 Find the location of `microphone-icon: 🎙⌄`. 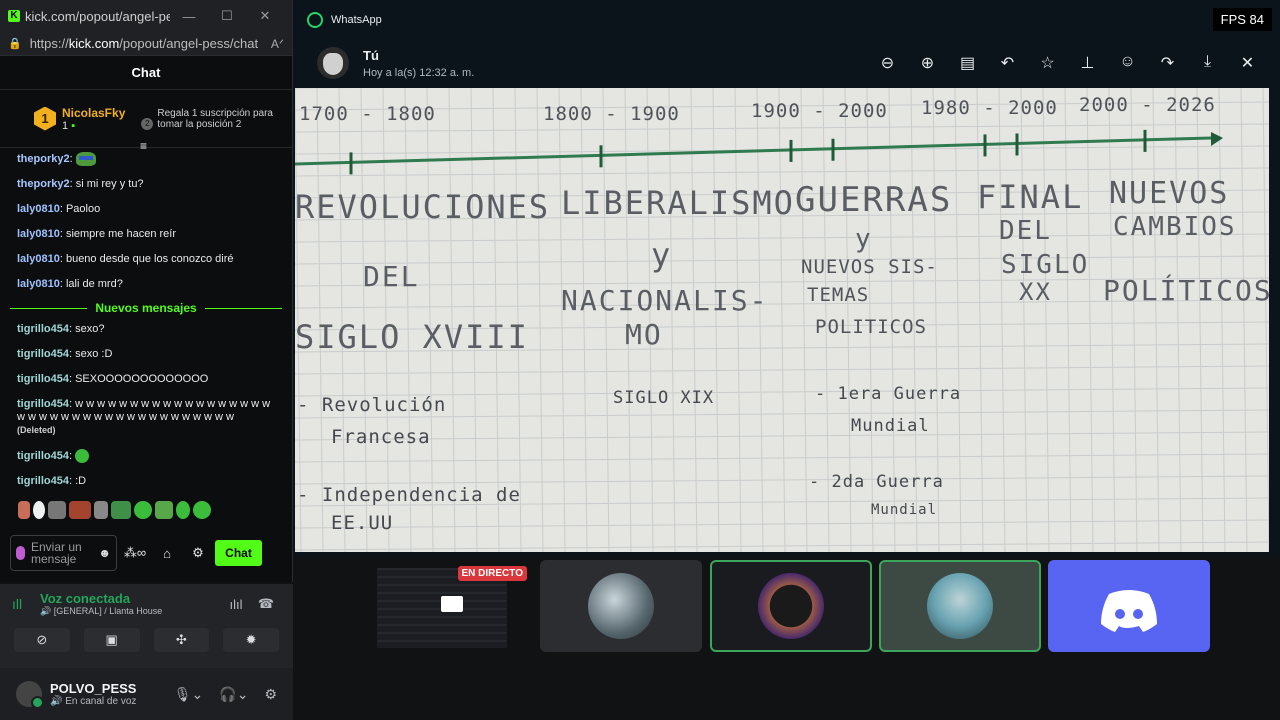

microphone-icon: 🎙⌄ is located at coordinates (189, 694).